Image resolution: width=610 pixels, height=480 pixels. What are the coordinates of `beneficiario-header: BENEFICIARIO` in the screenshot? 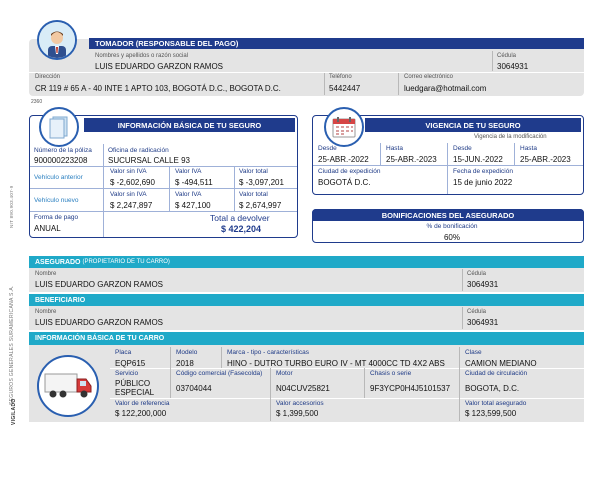 It's located at (306, 300).